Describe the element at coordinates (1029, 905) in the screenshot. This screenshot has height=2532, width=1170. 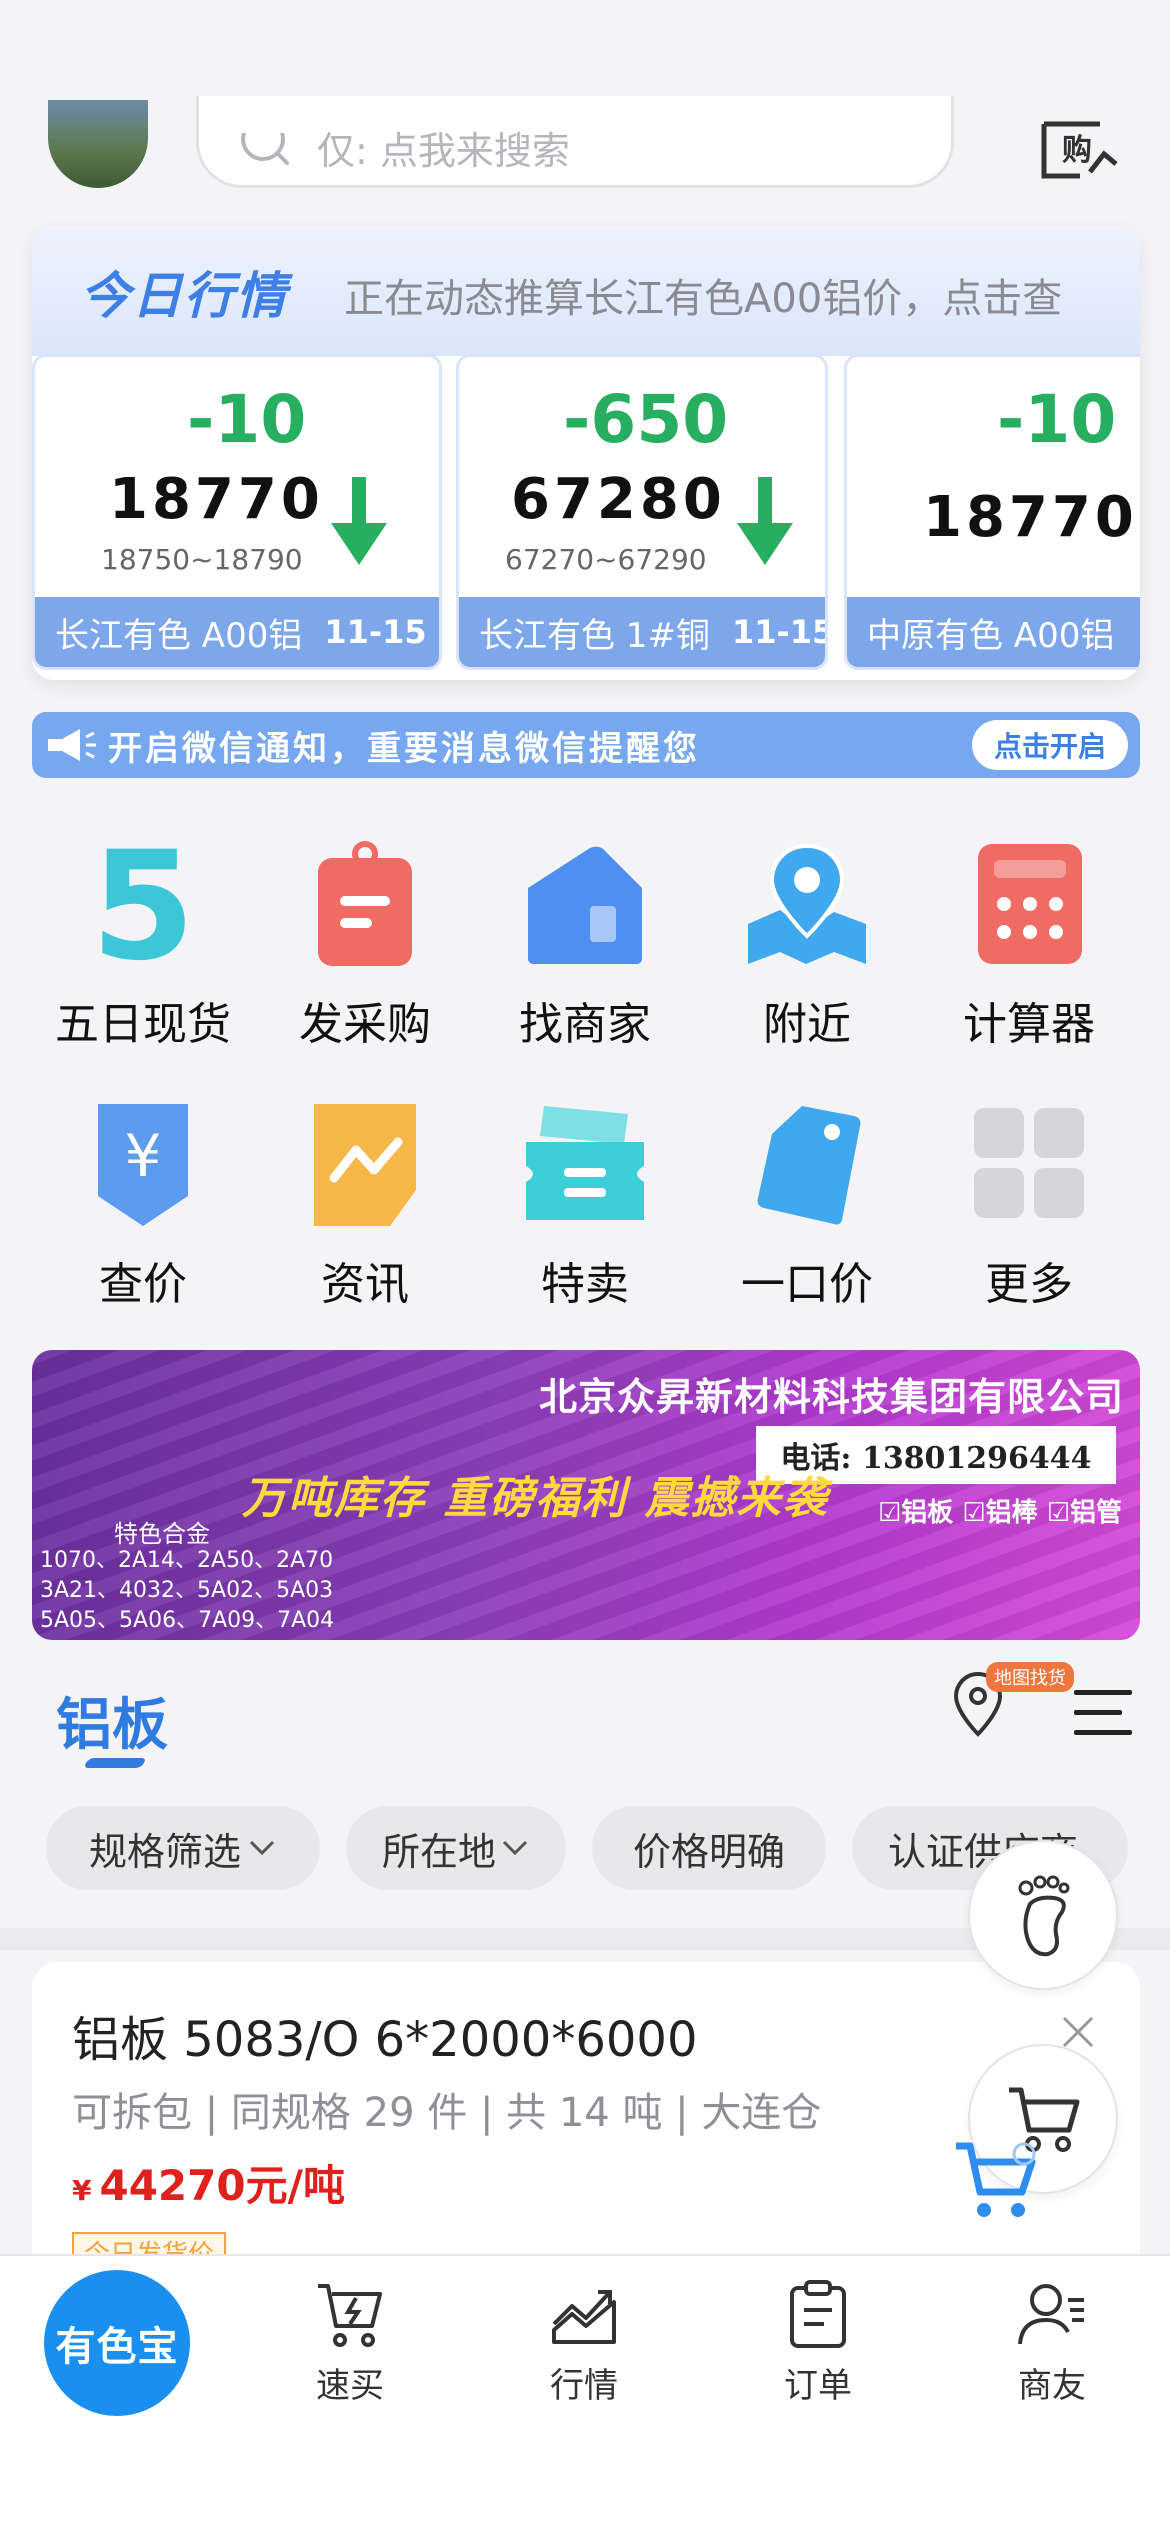
I see `calculator-icon` at that location.